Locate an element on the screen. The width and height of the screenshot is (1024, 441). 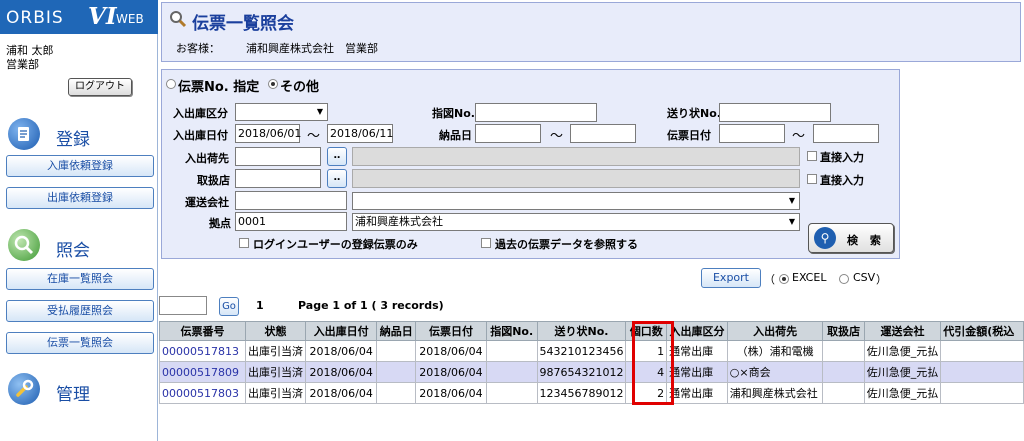
section-inquiry-label: 照会 is located at coordinates (73, 251).